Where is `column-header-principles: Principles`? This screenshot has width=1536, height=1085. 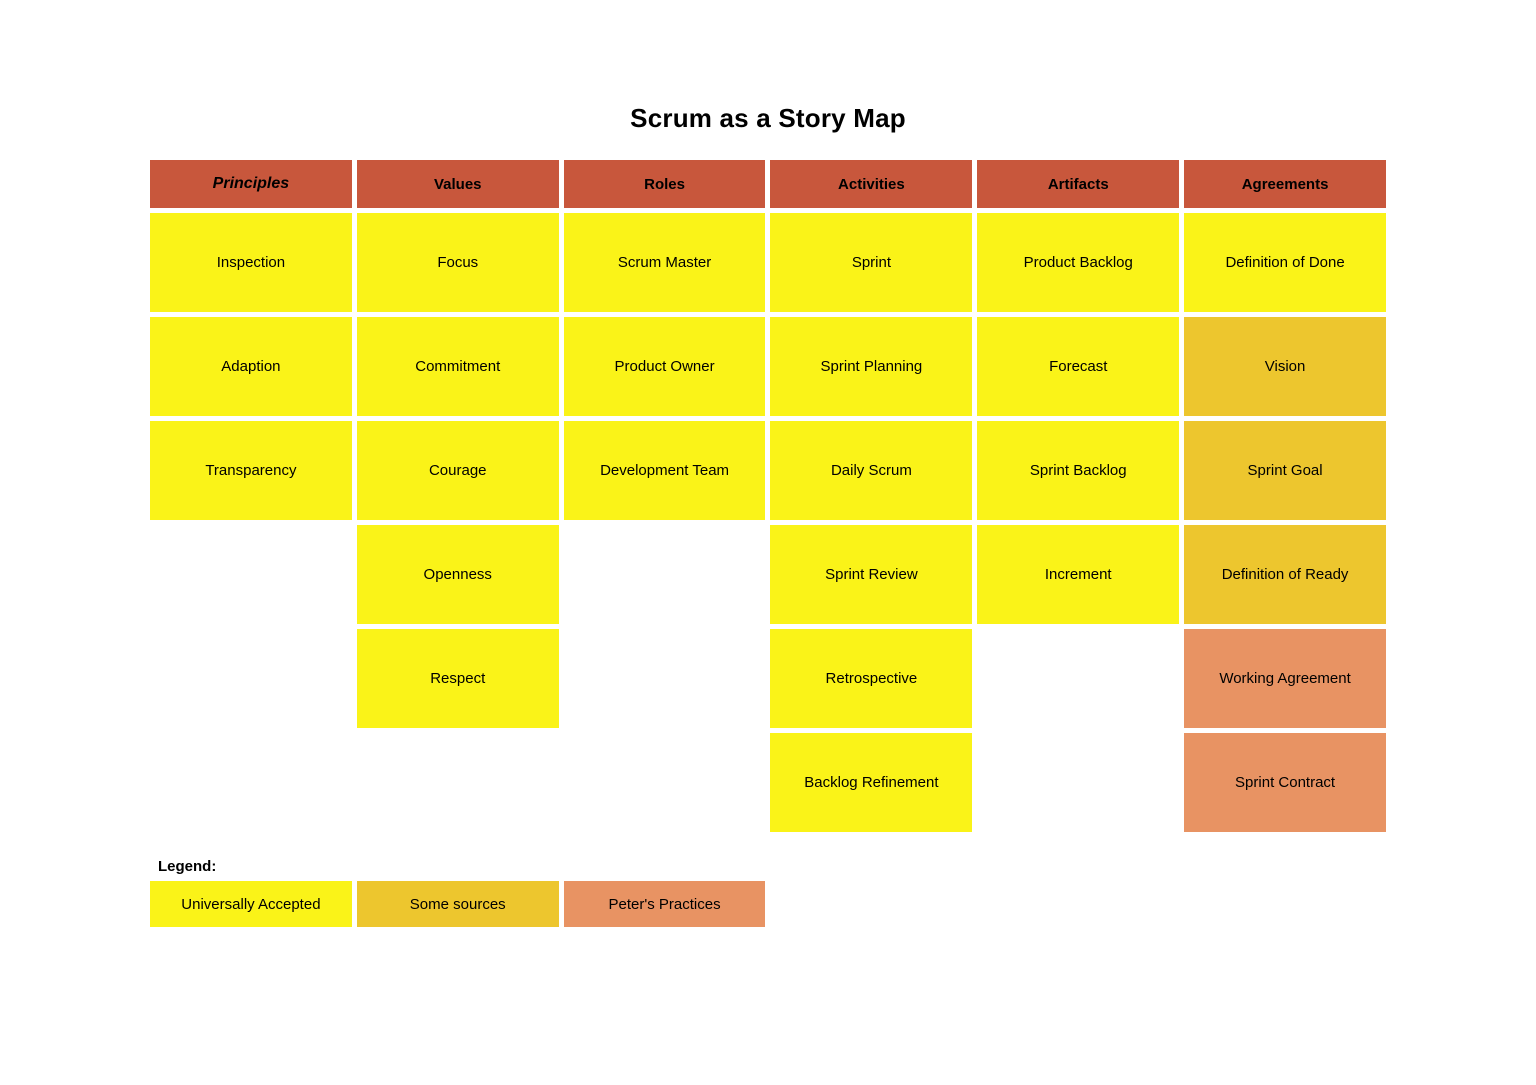 column-header-principles: Principles is located at coordinates (251, 184).